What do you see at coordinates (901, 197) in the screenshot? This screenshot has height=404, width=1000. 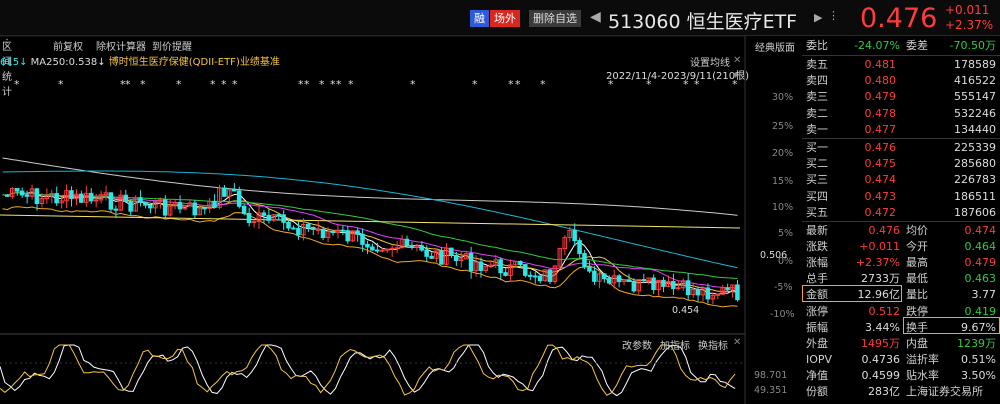 I see `bid-row: 买四 0.473 186511` at bounding box center [901, 197].